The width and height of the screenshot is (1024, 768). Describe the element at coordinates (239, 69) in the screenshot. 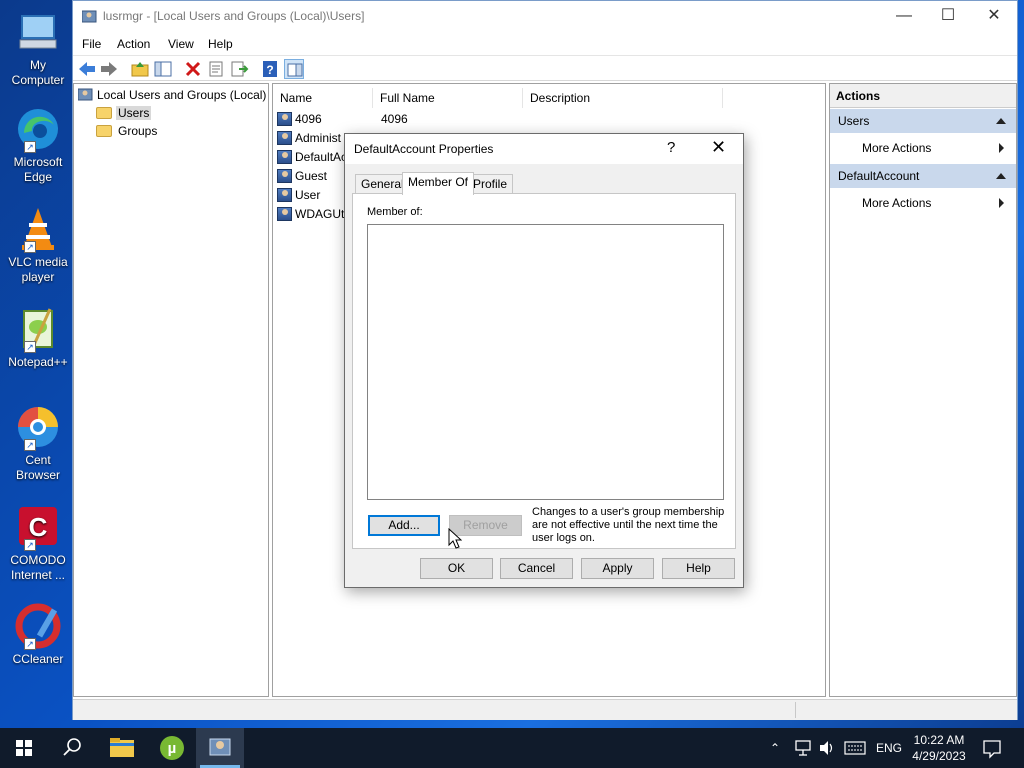

I see `export-icon` at that location.